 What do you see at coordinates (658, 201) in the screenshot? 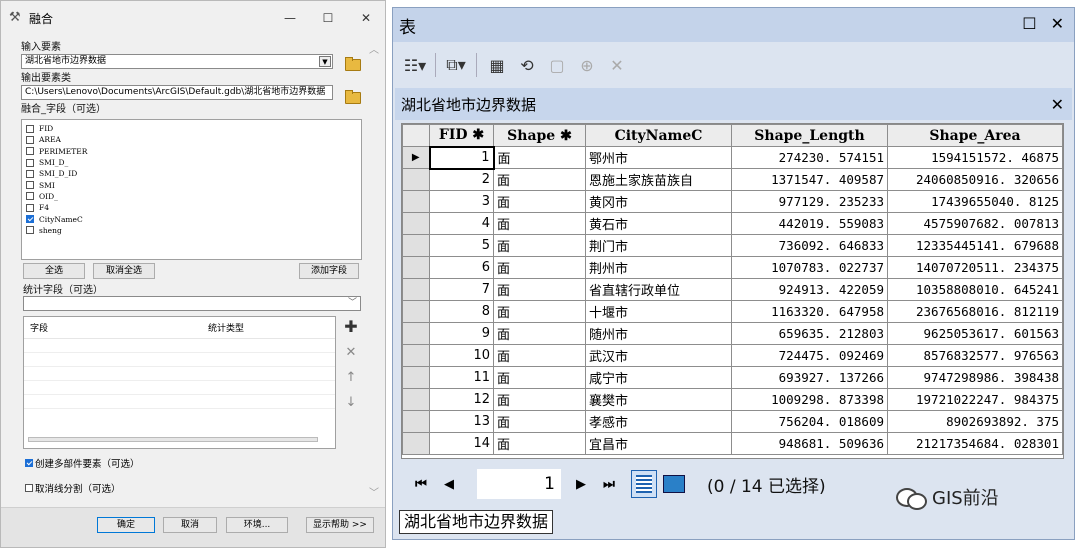
I see `cell-cityname: 黄冈市` at bounding box center [658, 201].